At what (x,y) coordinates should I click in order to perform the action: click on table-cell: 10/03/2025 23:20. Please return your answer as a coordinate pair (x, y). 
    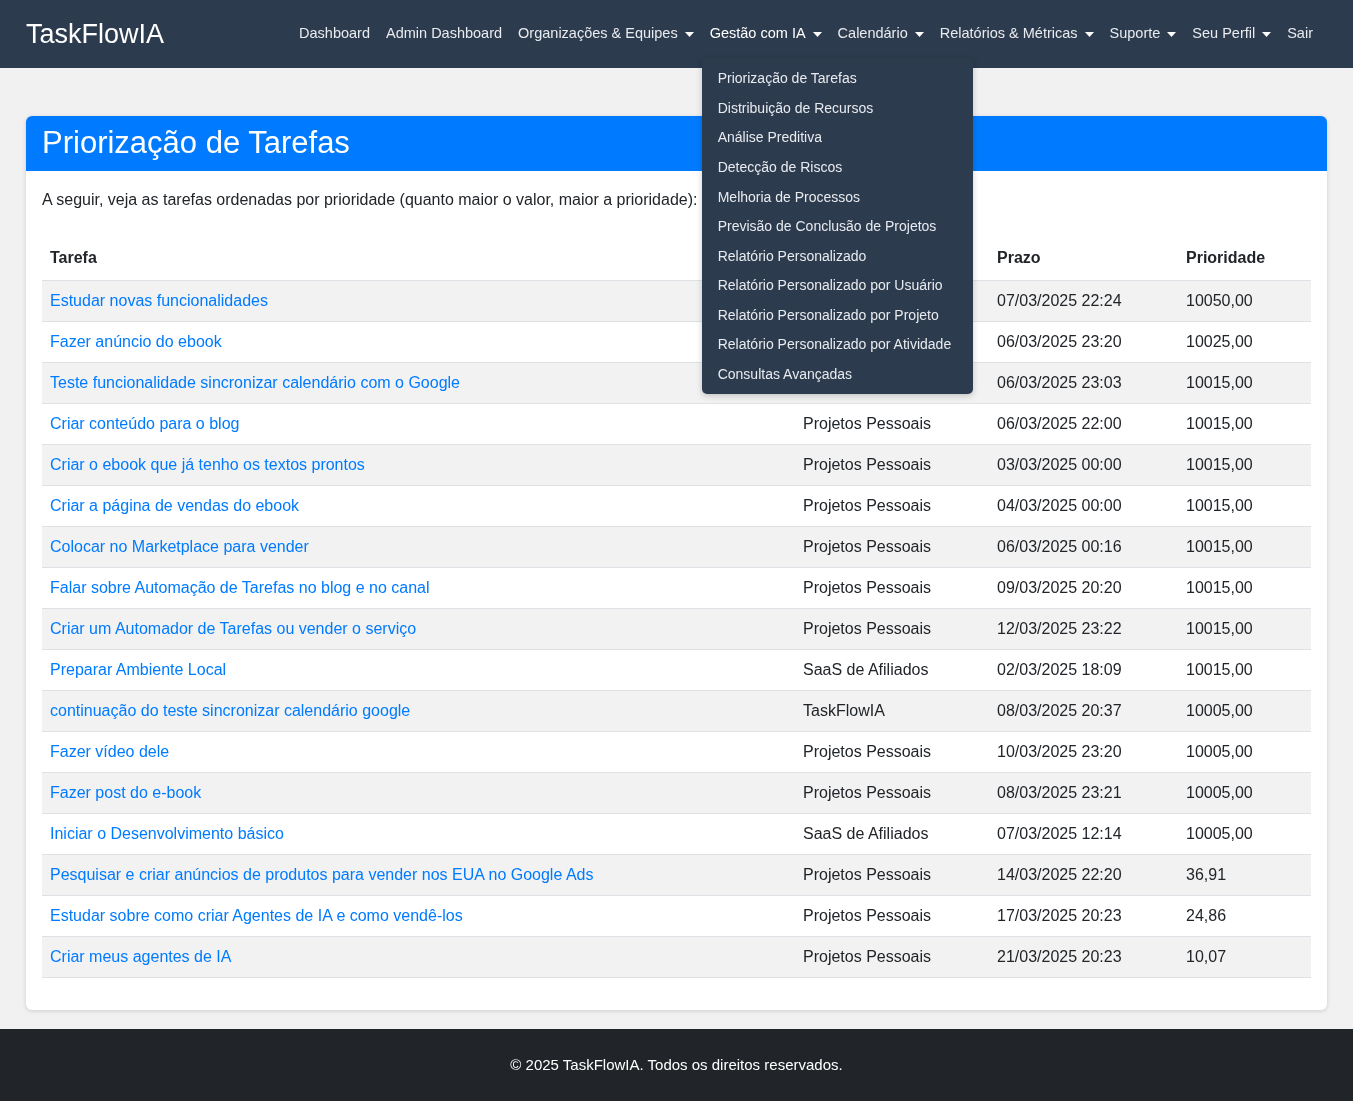
    Looking at the image, I should click on (1059, 751).